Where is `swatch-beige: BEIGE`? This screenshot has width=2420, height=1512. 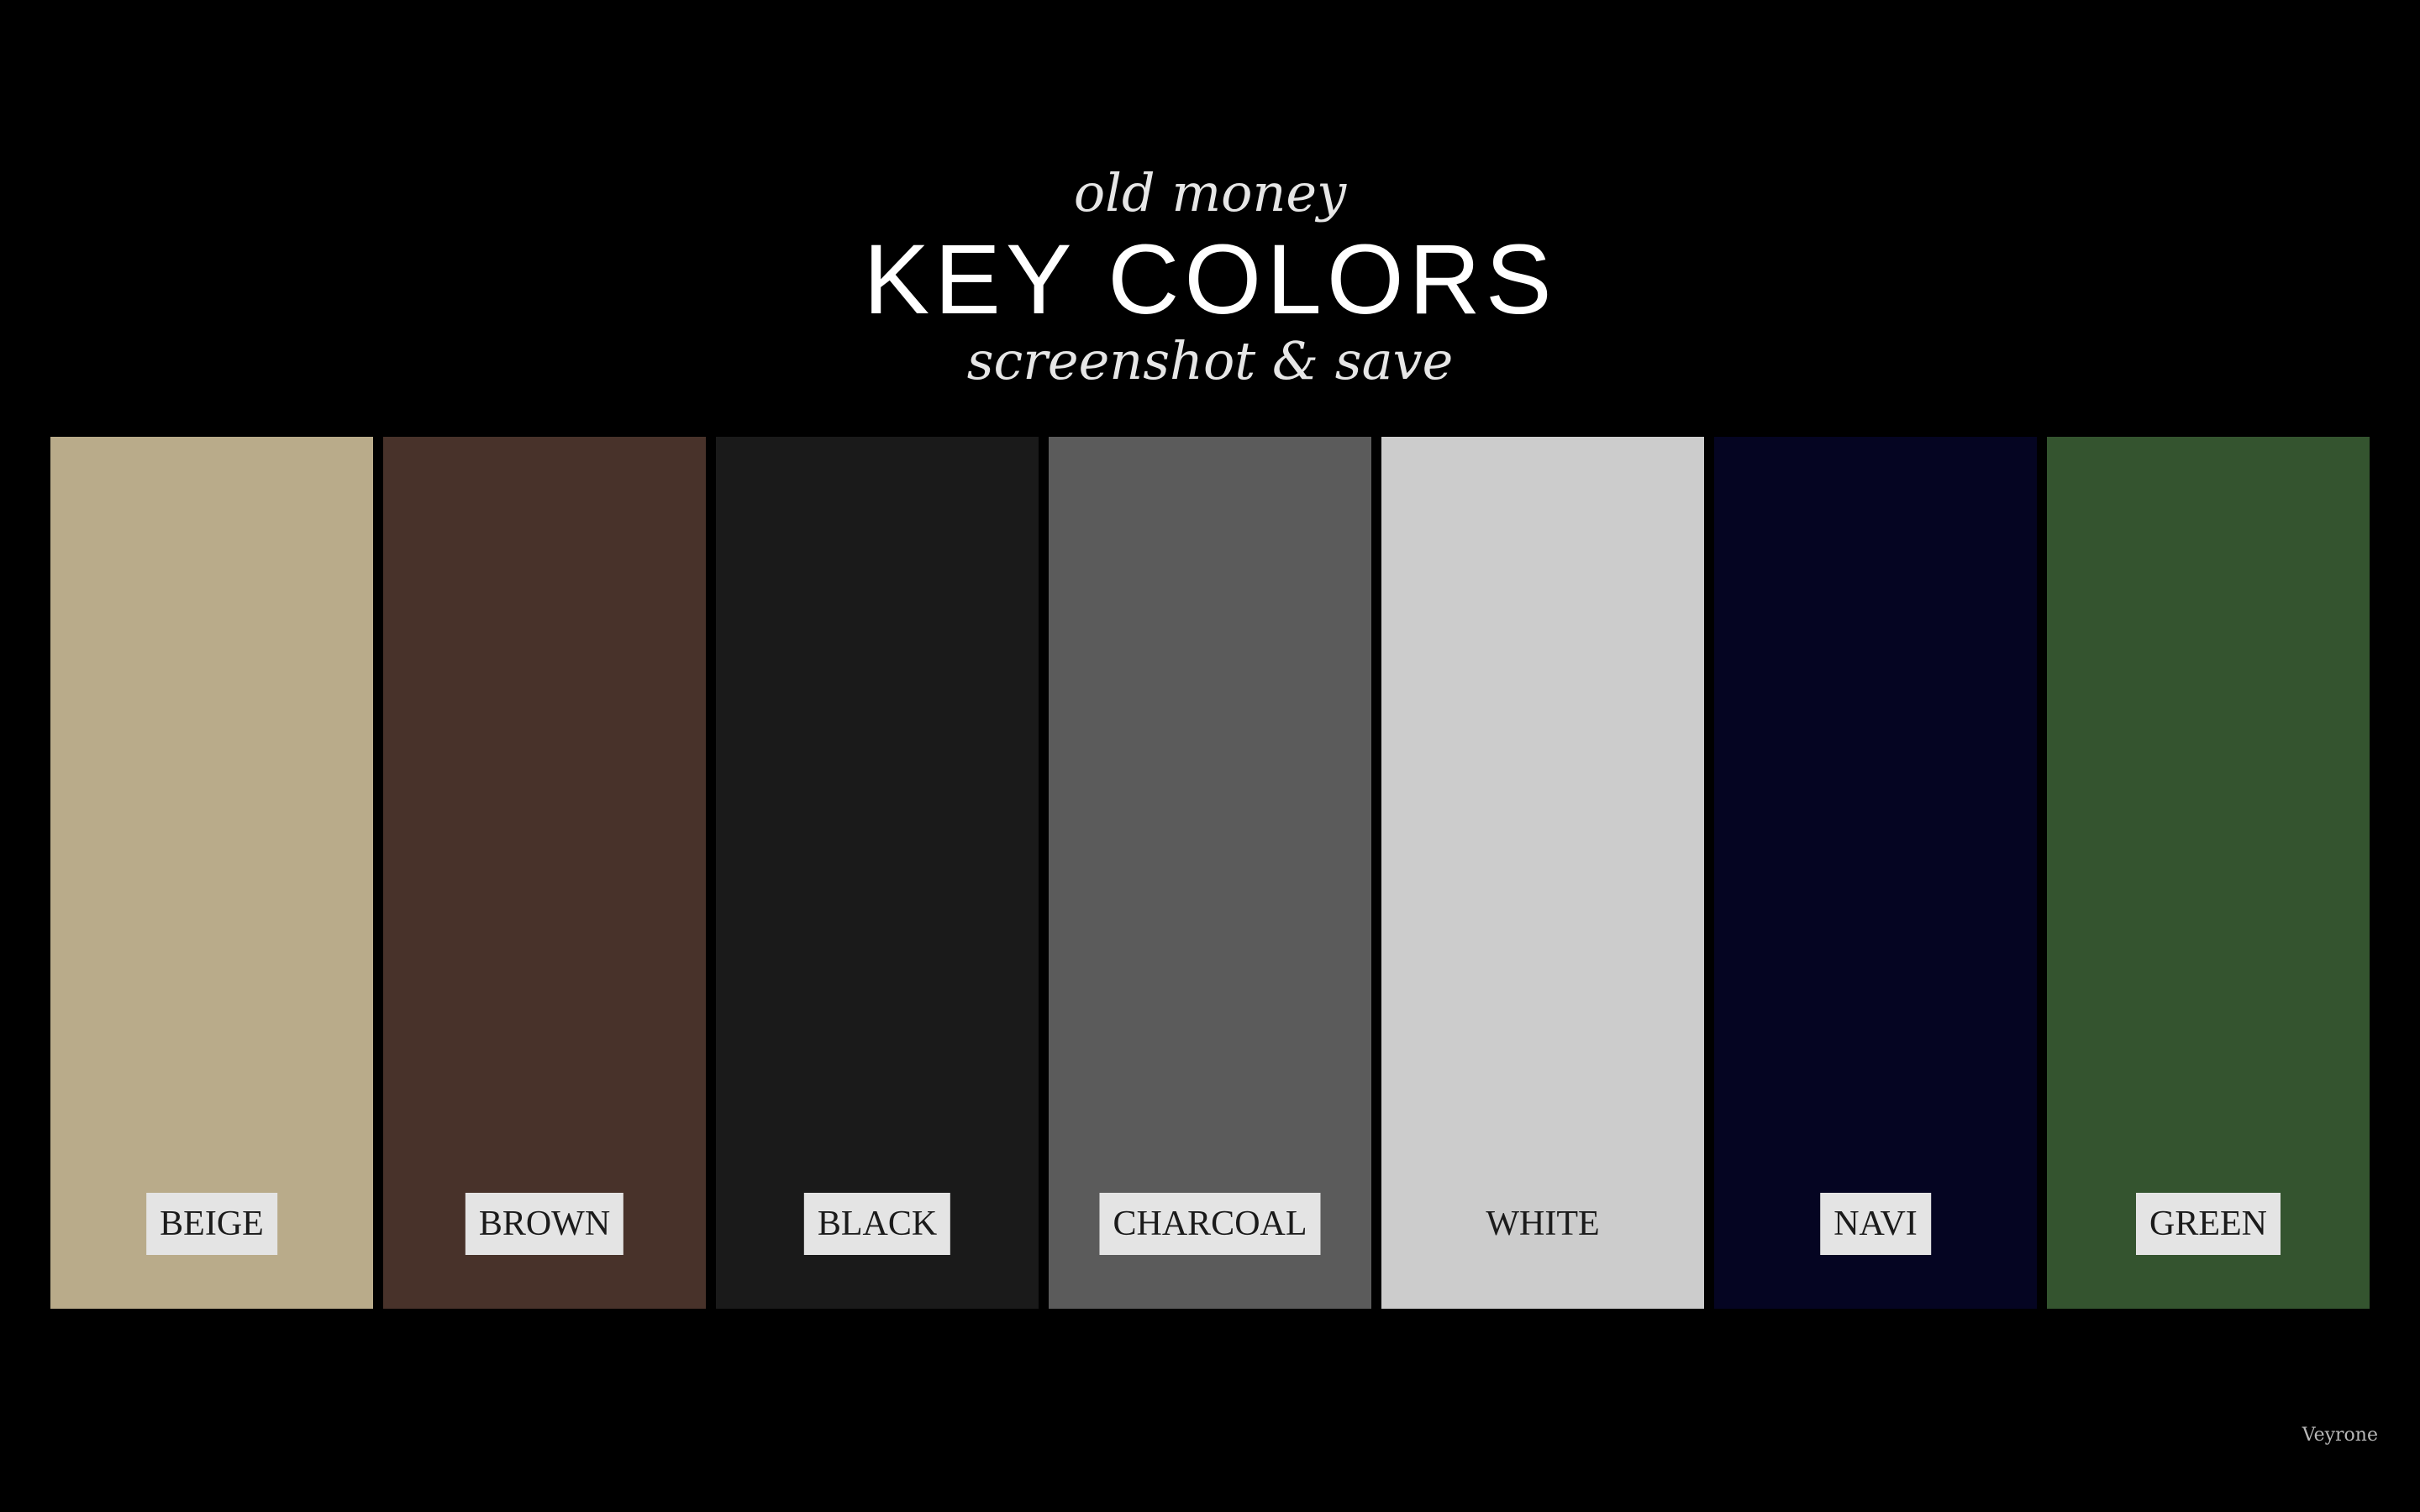 swatch-beige: BEIGE is located at coordinates (211, 873).